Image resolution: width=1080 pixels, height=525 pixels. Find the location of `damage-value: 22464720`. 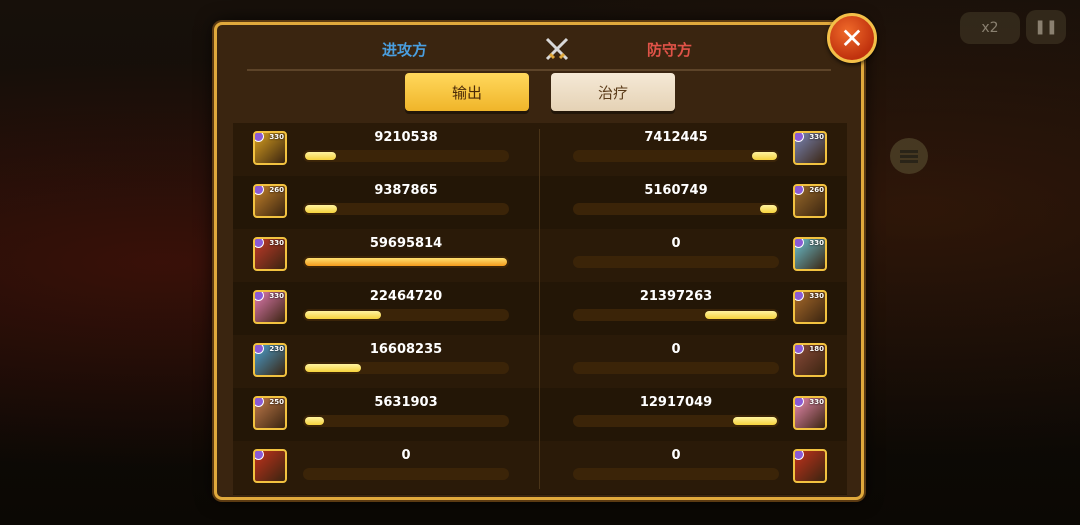

damage-value: 22464720 is located at coordinates (406, 296).